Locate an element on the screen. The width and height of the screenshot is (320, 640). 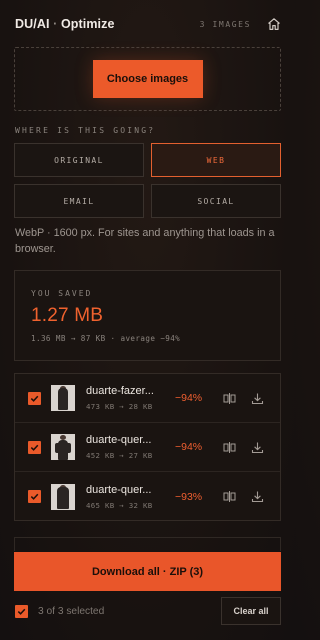
format-option-social: SOCIAL is located at coordinates (216, 201).